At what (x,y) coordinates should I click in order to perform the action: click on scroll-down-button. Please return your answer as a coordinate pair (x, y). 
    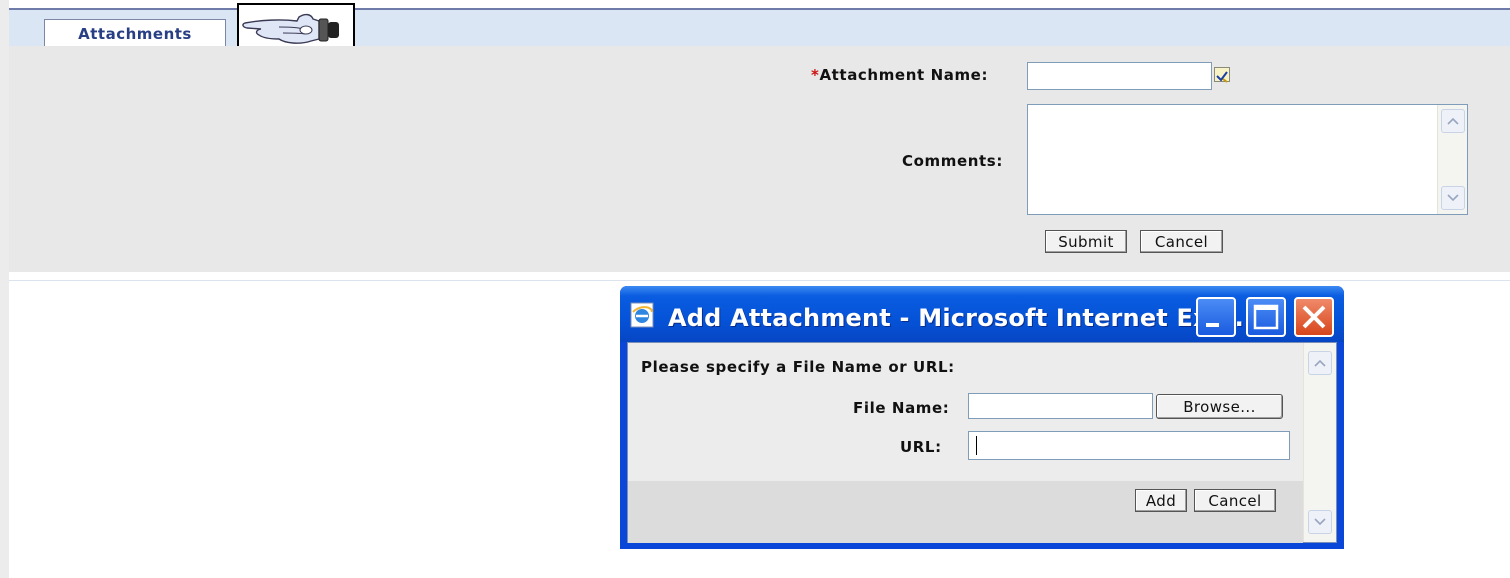
    Looking at the image, I should click on (1453, 198).